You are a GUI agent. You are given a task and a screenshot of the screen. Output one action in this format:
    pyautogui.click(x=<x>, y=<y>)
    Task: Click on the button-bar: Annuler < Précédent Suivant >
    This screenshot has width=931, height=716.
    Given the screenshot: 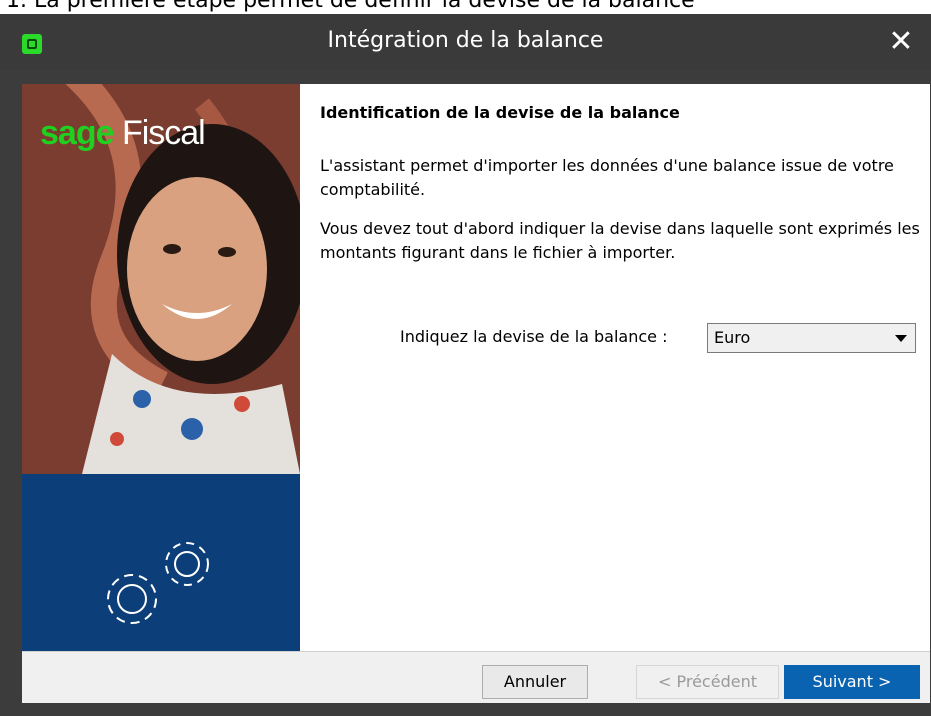 What is the action you would take?
    pyautogui.click(x=476, y=677)
    